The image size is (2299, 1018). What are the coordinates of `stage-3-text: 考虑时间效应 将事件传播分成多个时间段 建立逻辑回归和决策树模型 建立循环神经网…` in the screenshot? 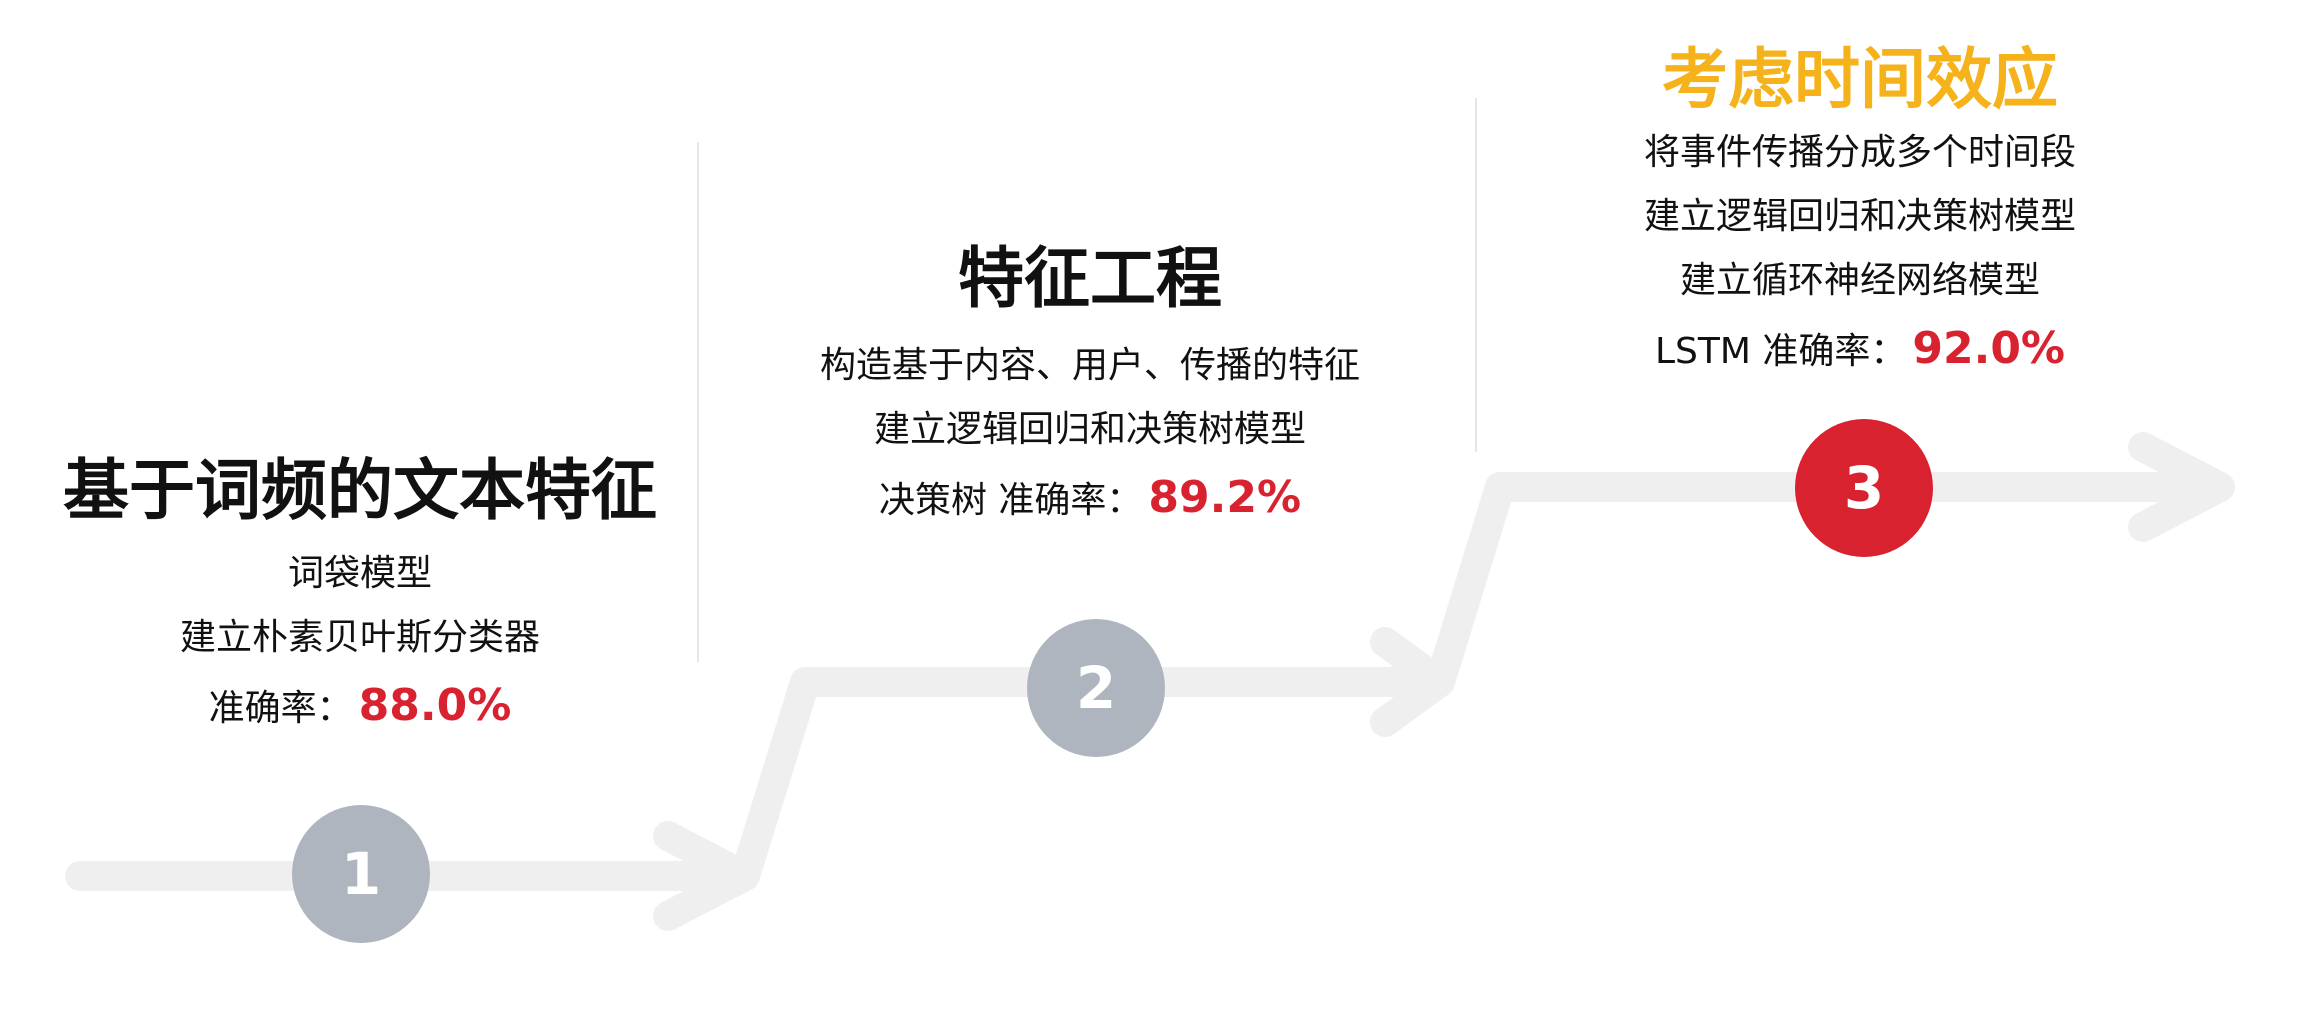 It's located at (1860, 214).